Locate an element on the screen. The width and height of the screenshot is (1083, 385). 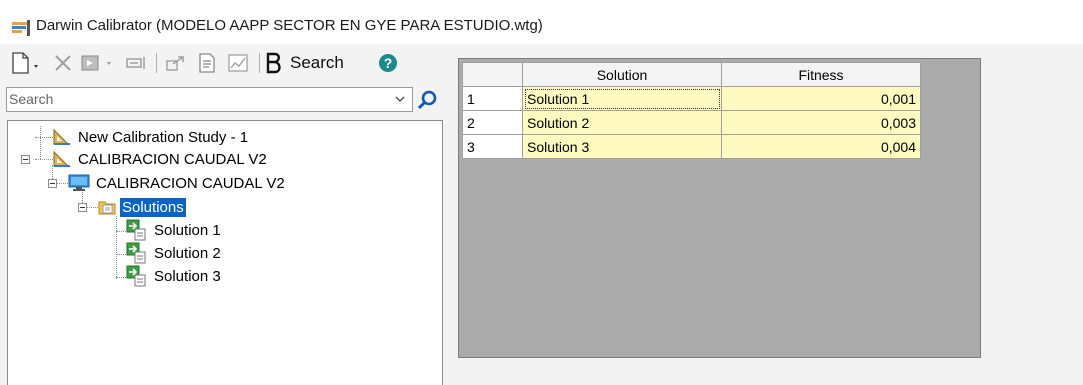
grid-header-row: Solution Fitness is located at coordinates (691, 74).